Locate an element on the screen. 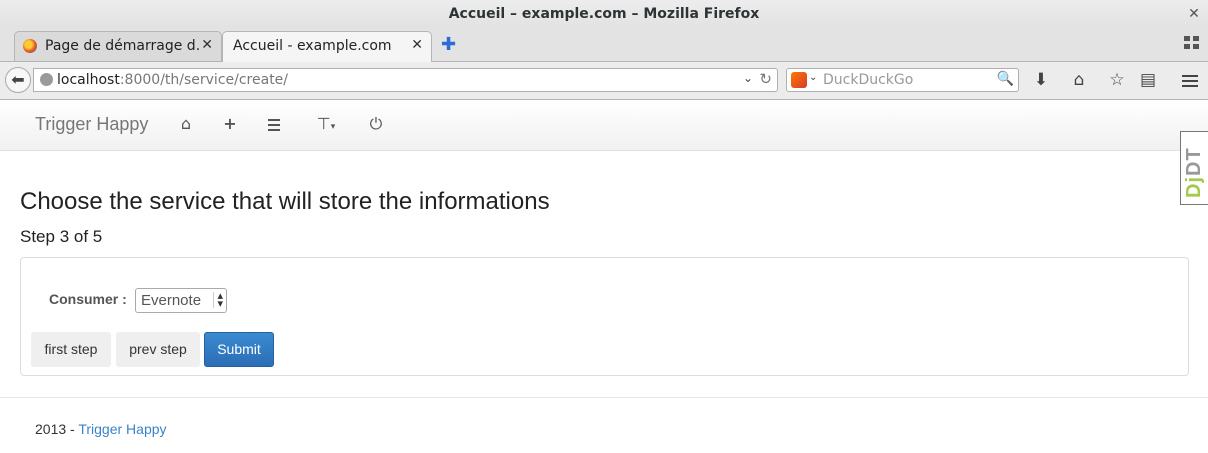 This screenshot has width=1208, height=453. globe-icon is located at coordinates (46, 79).